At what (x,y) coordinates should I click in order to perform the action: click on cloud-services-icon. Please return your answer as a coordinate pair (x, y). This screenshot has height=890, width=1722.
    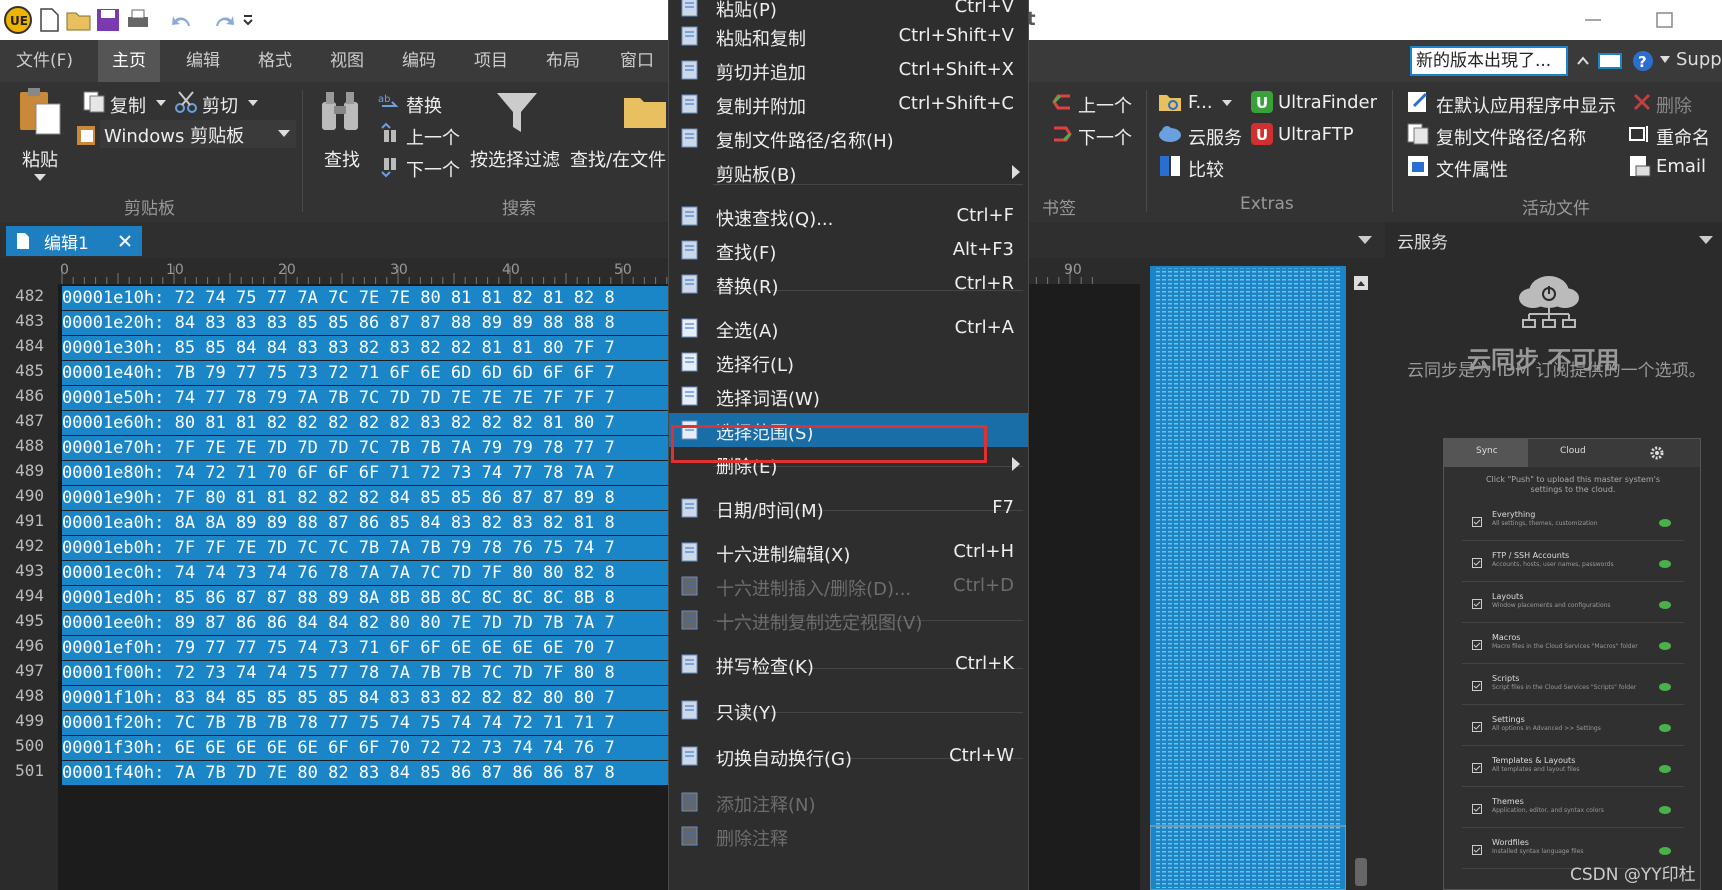
    Looking at the image, I should click on (1170, 134).